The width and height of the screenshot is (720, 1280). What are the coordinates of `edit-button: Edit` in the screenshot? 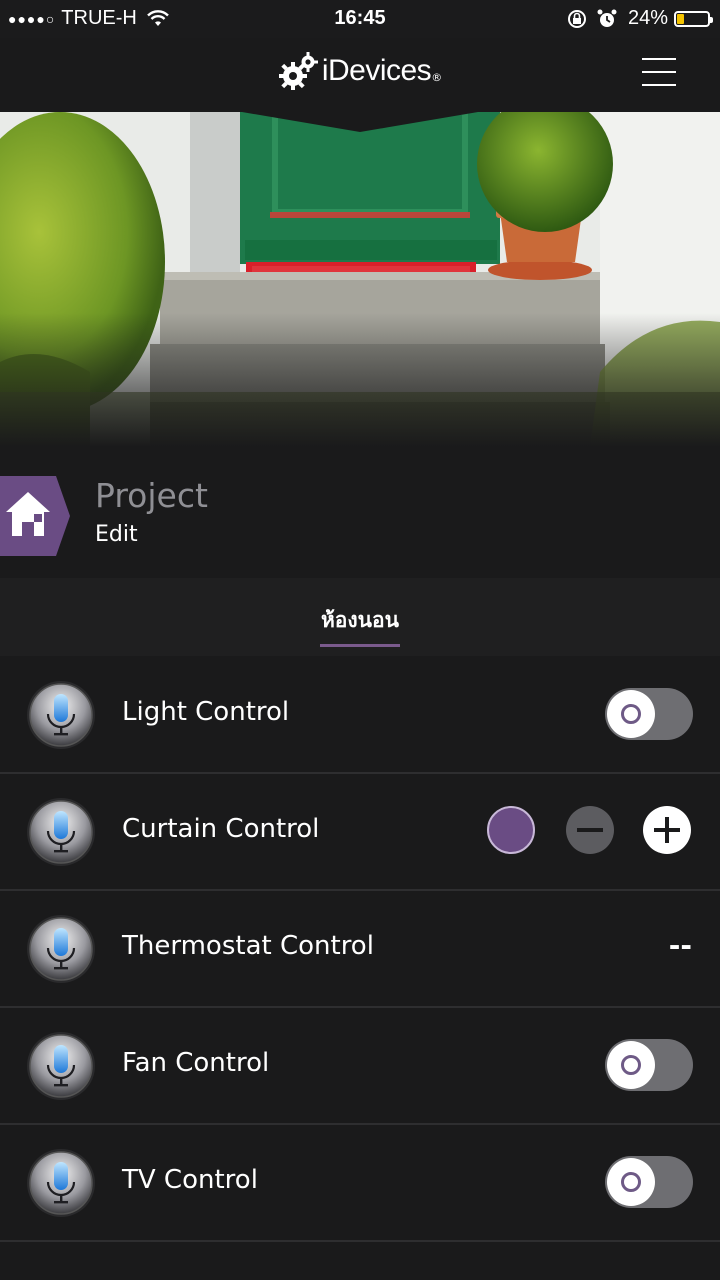 It's located at (116, 534).